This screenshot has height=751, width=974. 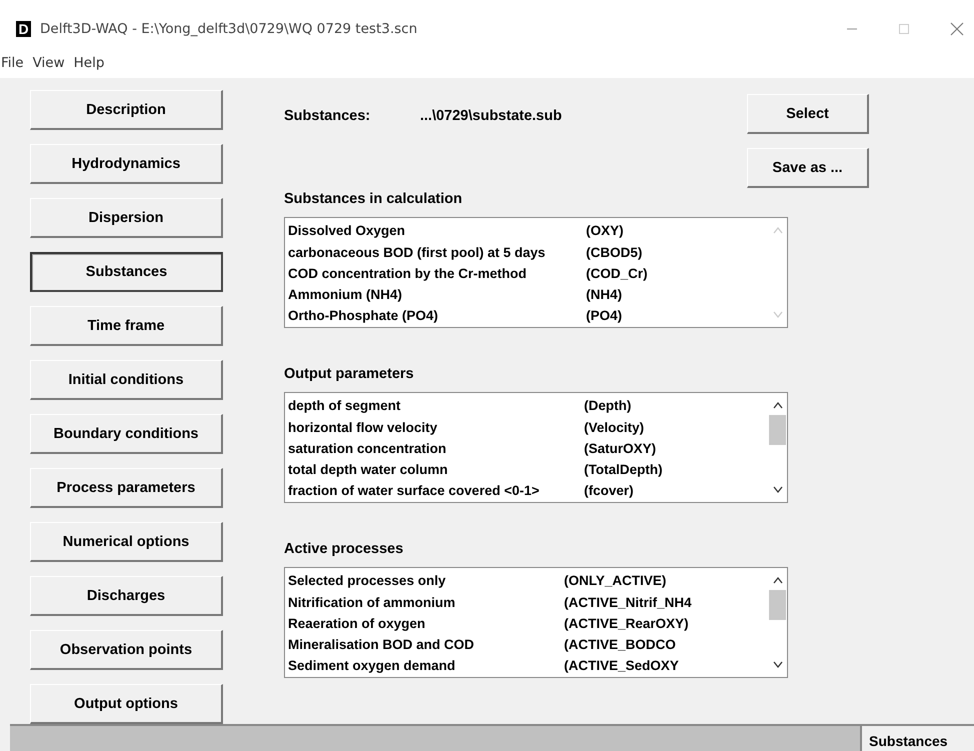 What do you see at coordinates (434, 230) in the screenshot?
I see `item-name: Dissolved Oxygen` at bounding box center [434, 230].